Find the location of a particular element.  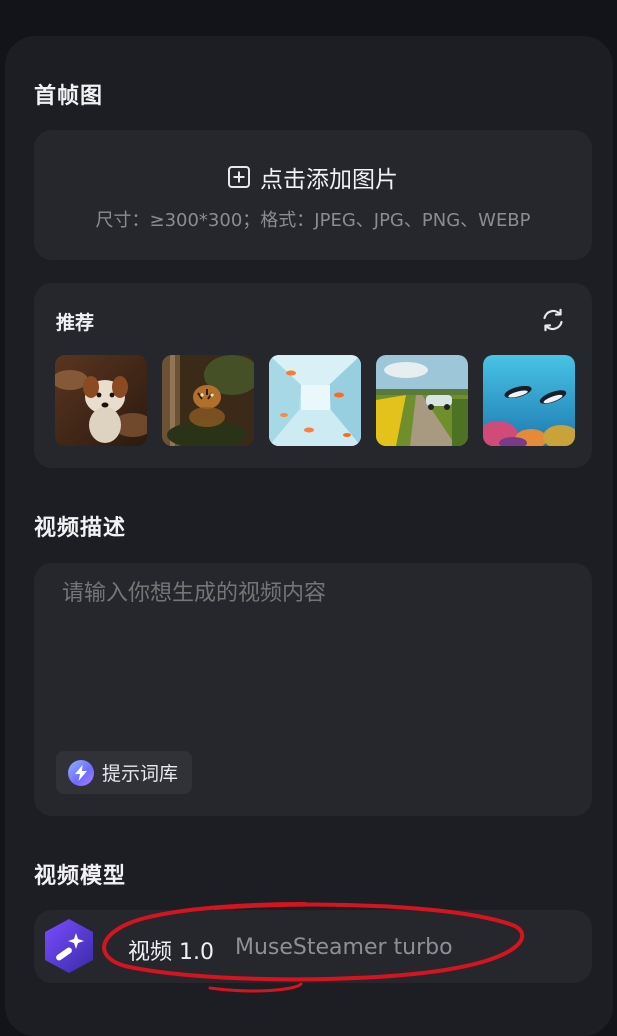

model-engine: MuseSteamer turbo is located at coordinates (344, 947).